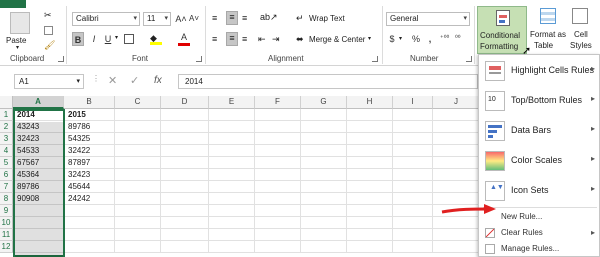  What do you see at coordinates (539, 71) in the screenshot?
I see `menu-item-highlight-cells-rules: Highlight Cells Rules ▸` at bounding box center [539, 71].